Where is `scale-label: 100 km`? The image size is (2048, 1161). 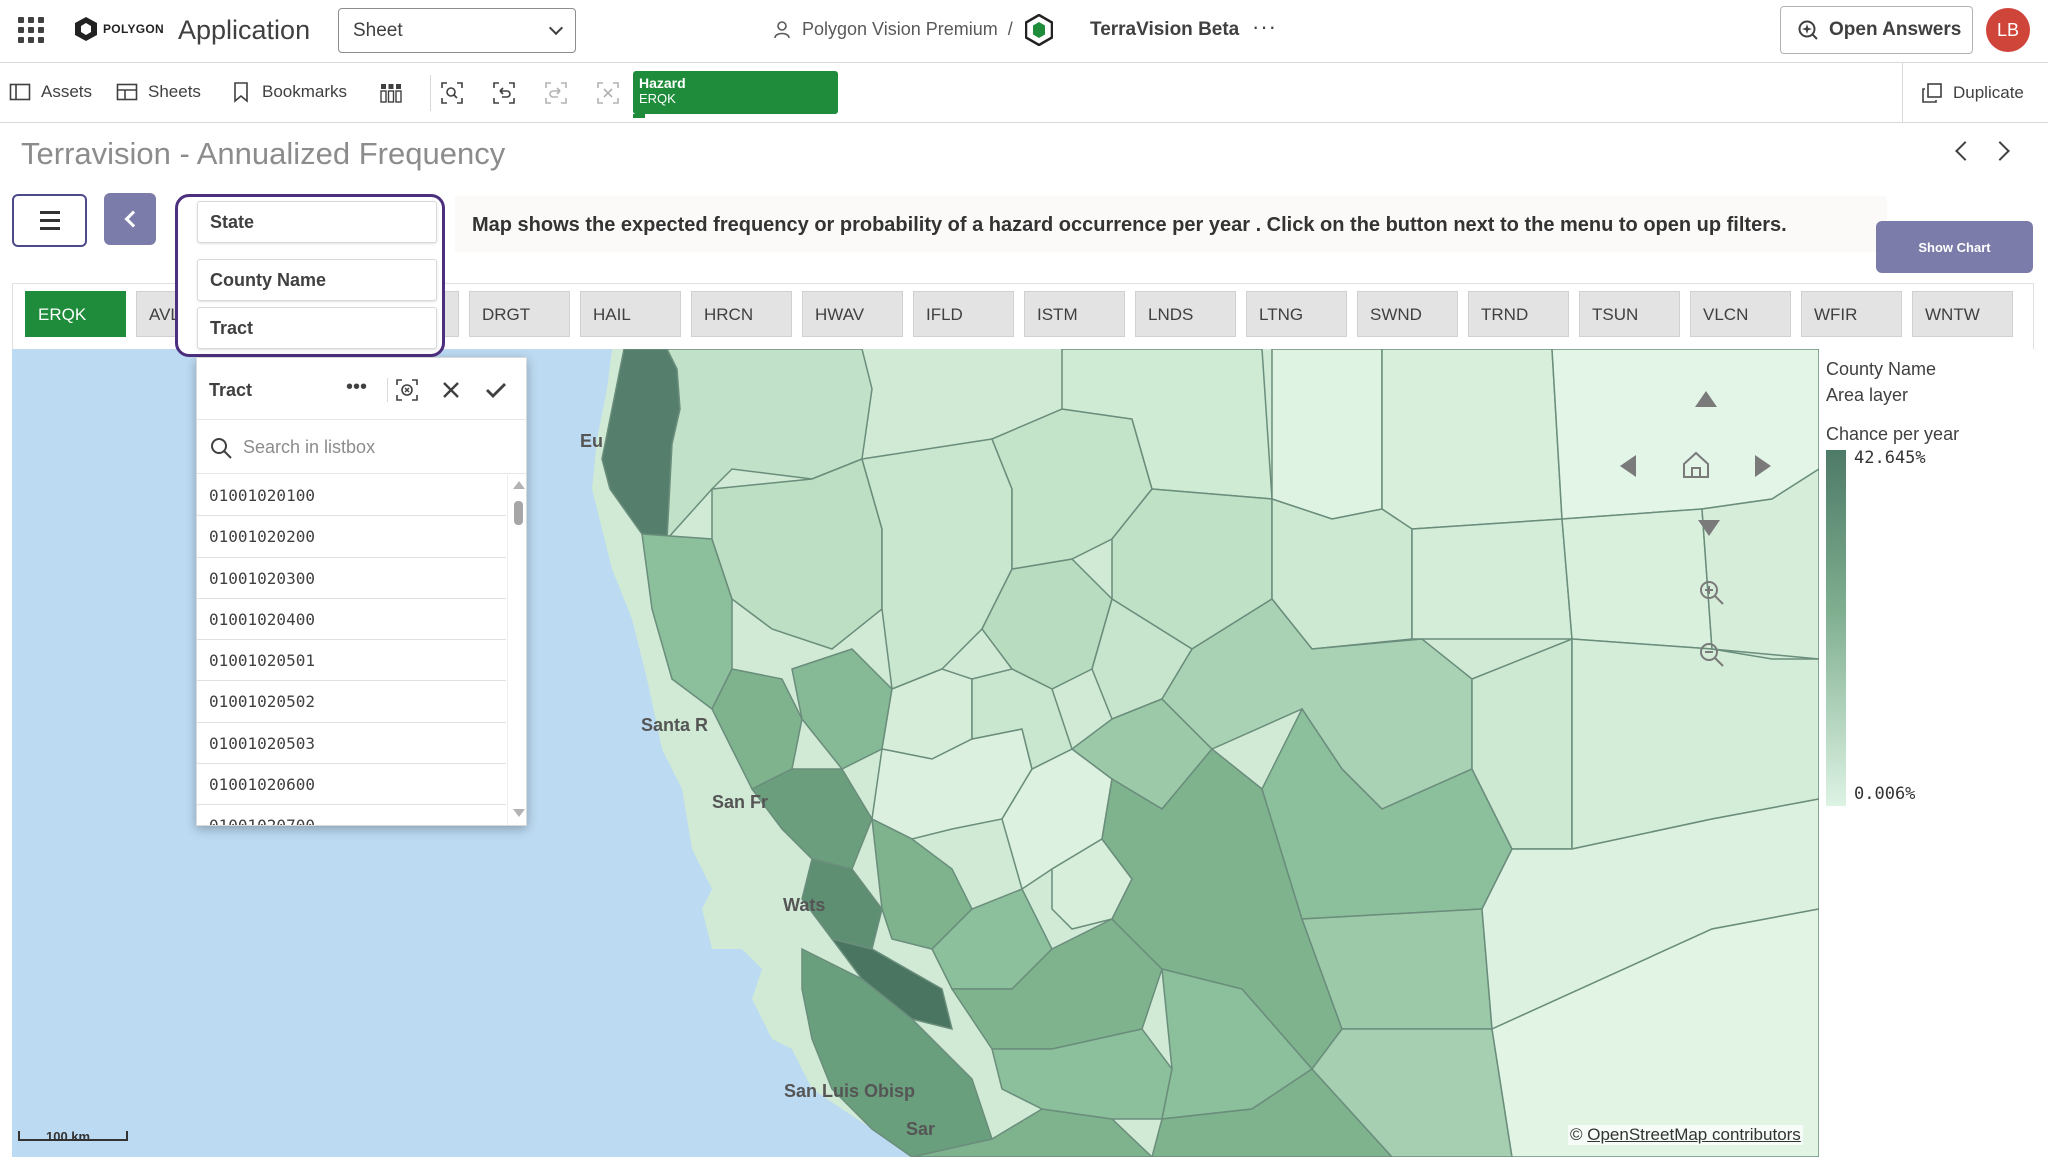
scale-label: 100 km is located at coordinates (68, 1136).